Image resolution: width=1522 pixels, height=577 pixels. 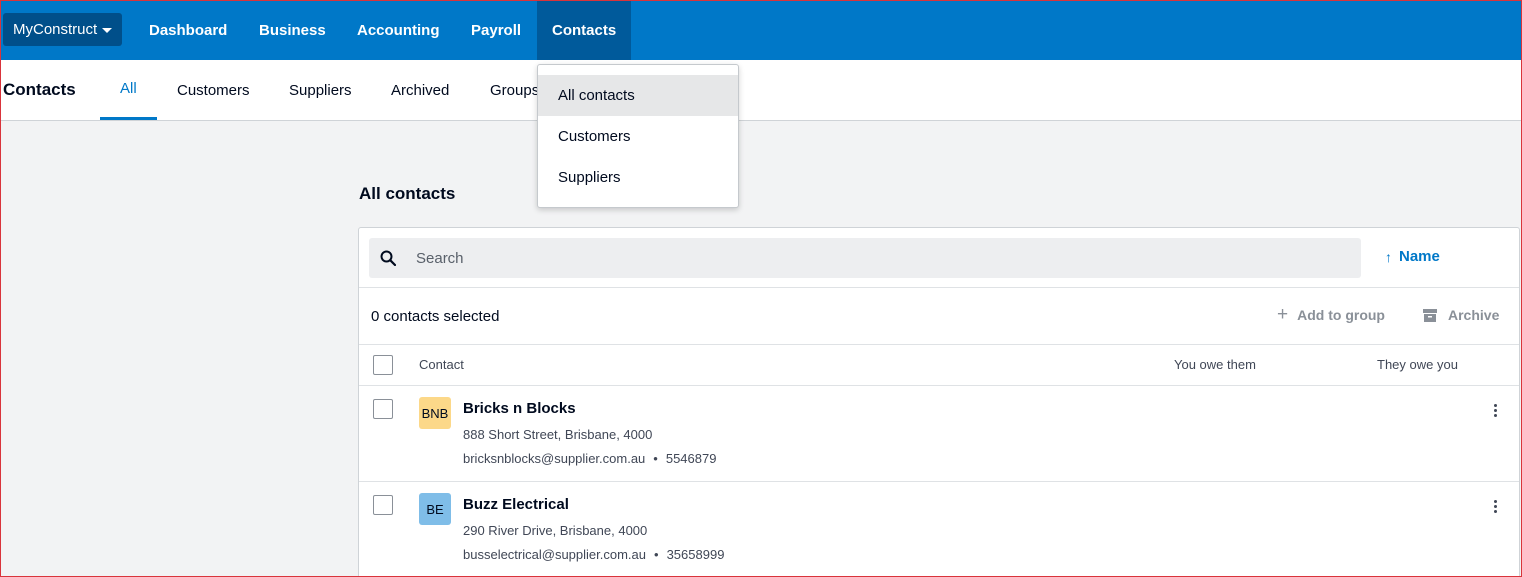 What do you see at coordinates (516, 504) in the screenshot?
I see `contact-name: Buzz Electrical` at bounding box center [516, 504].